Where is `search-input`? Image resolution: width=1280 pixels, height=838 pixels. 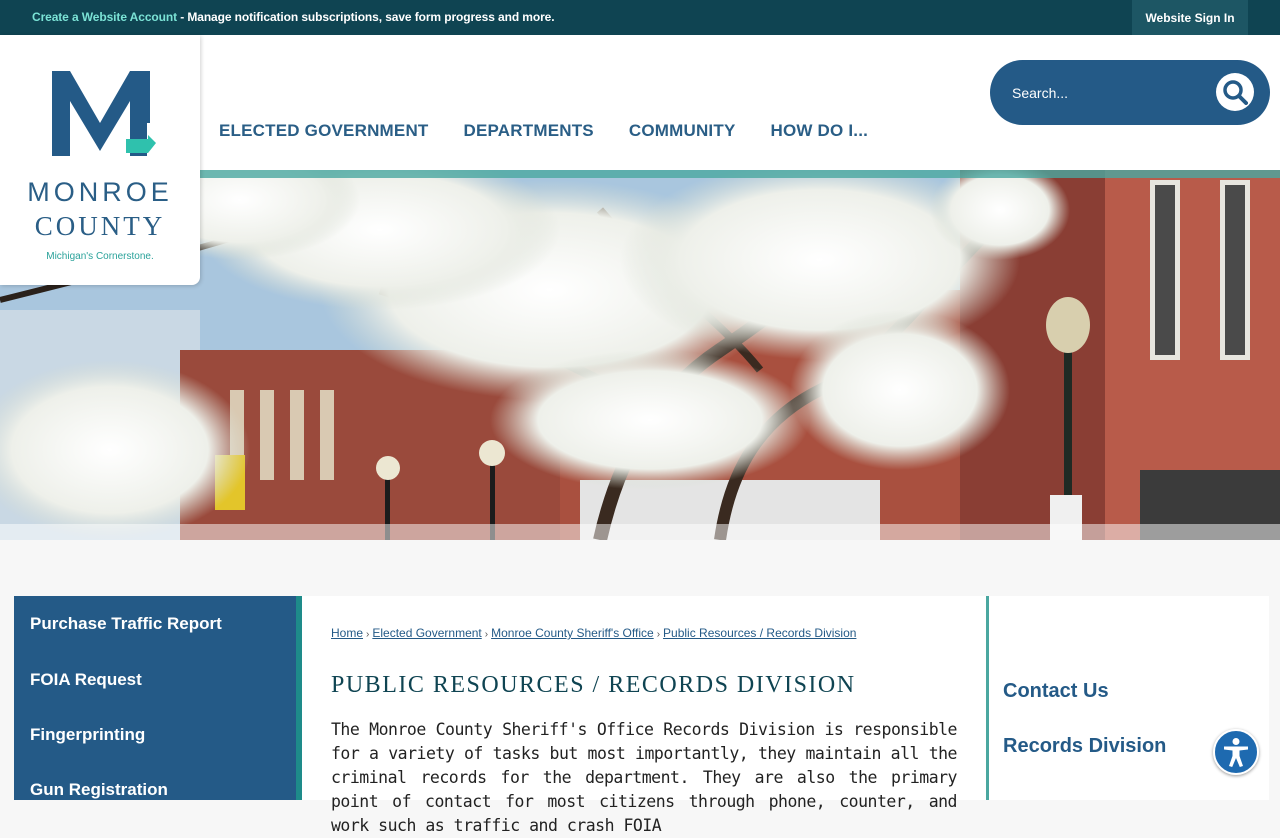 search-input is located at coordinates (1102, 93).